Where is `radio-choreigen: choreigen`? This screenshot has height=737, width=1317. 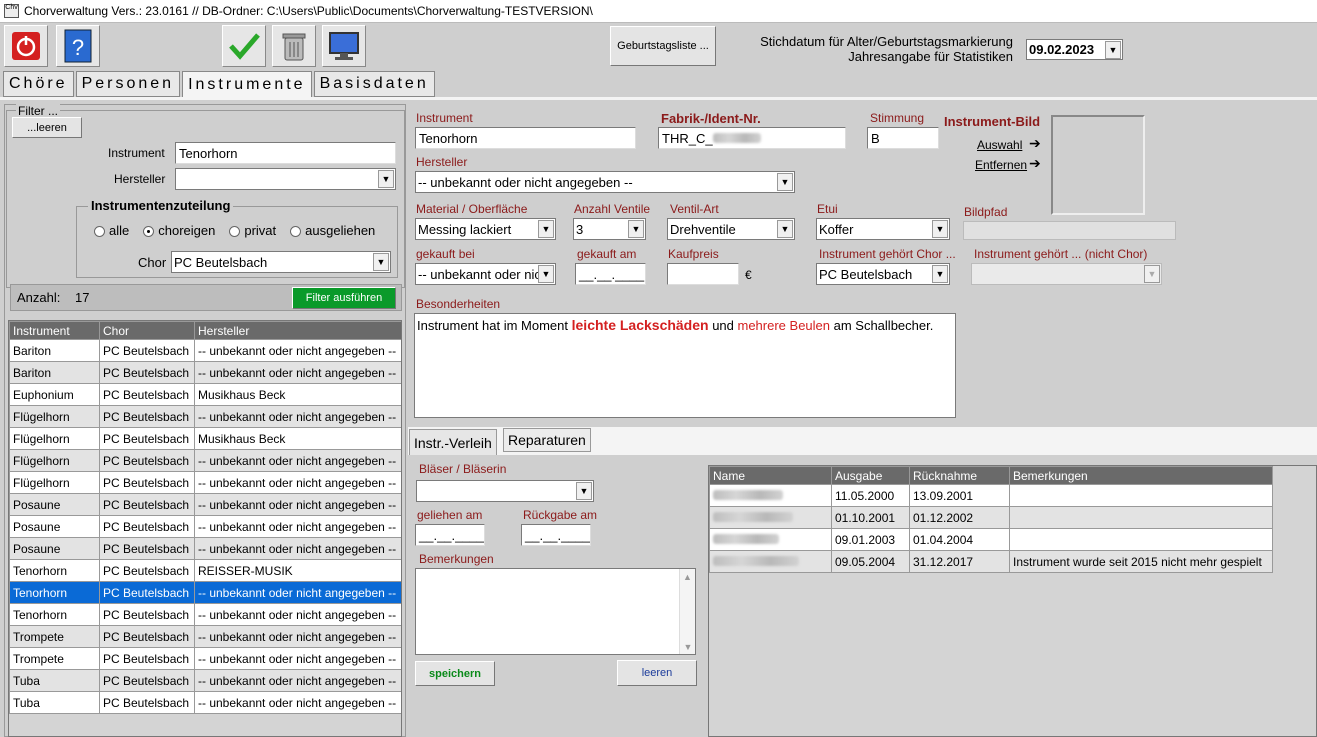
radio-choreigen: choreigen is located at coordinates (179, 230).